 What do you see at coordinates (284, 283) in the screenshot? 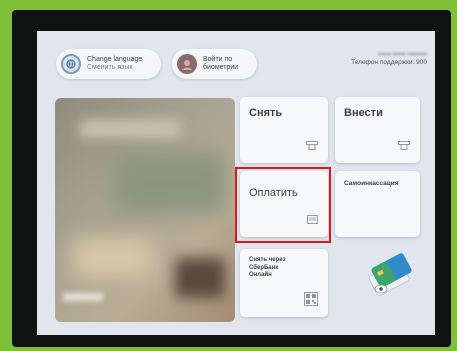
I see `sberbank-online-tile: Снять через СберБанк Онлайн` at bounding box center [284, 283].